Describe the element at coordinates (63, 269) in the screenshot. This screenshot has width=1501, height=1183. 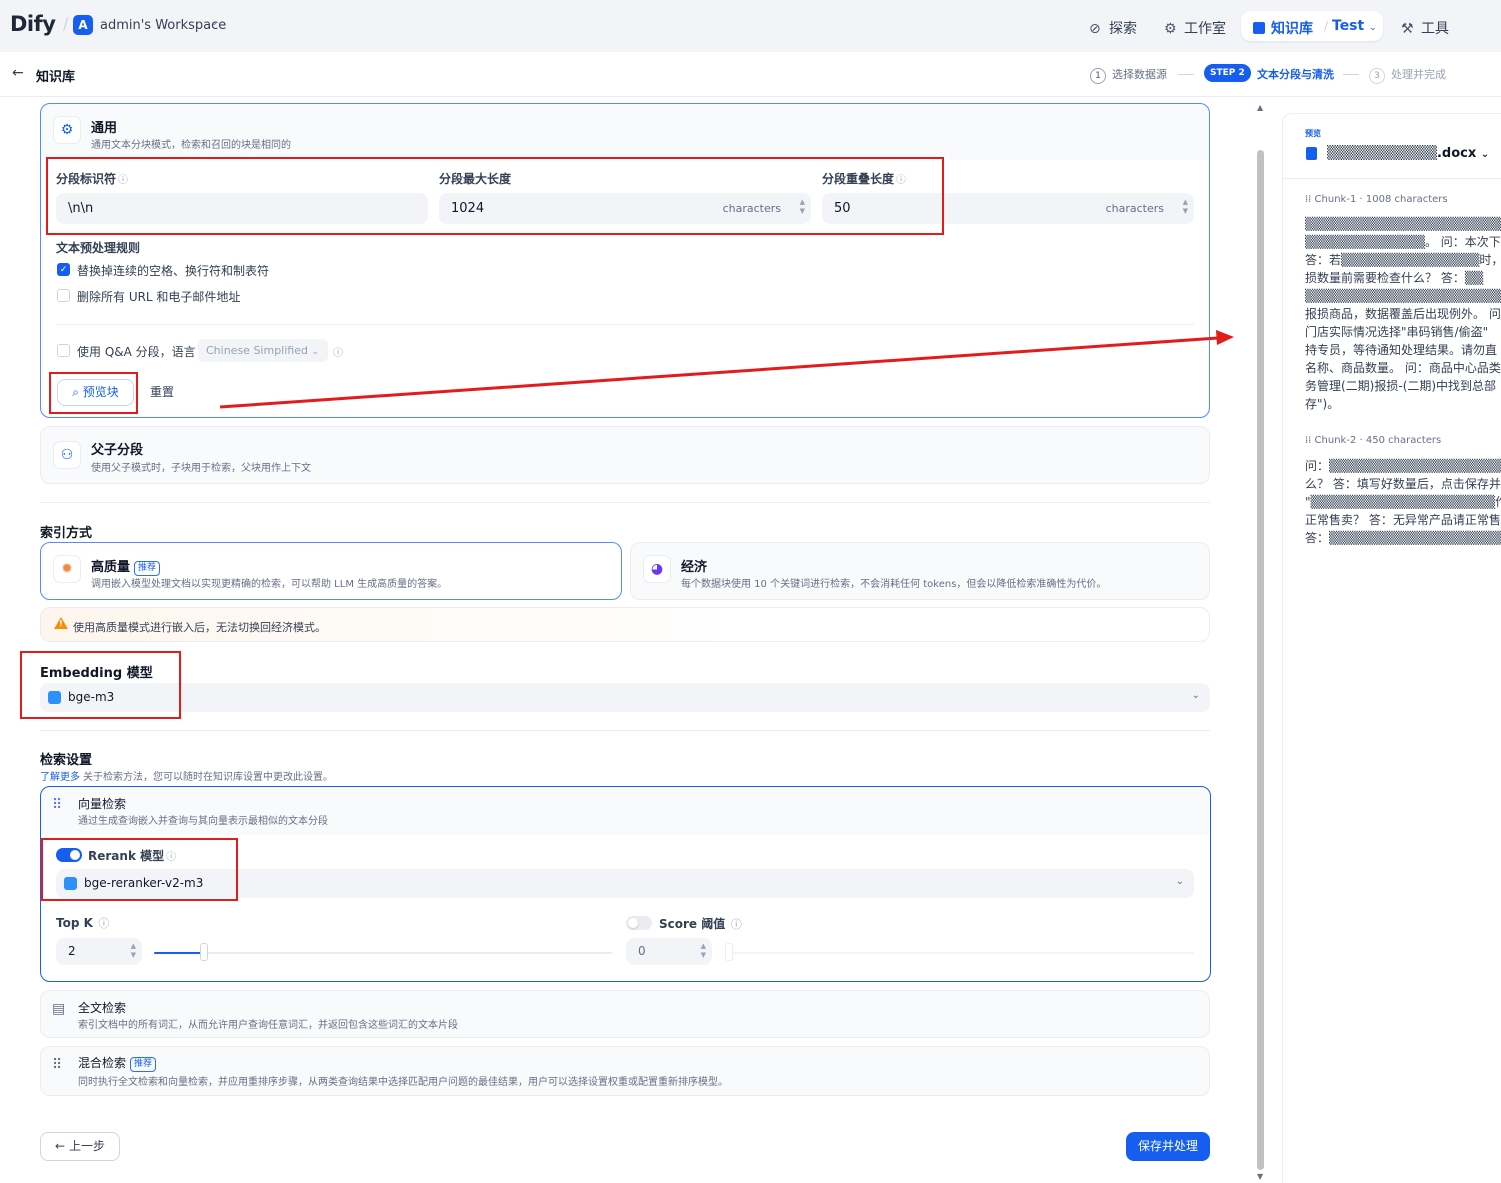
I see `rule1-checkbox: ✓` at that location.